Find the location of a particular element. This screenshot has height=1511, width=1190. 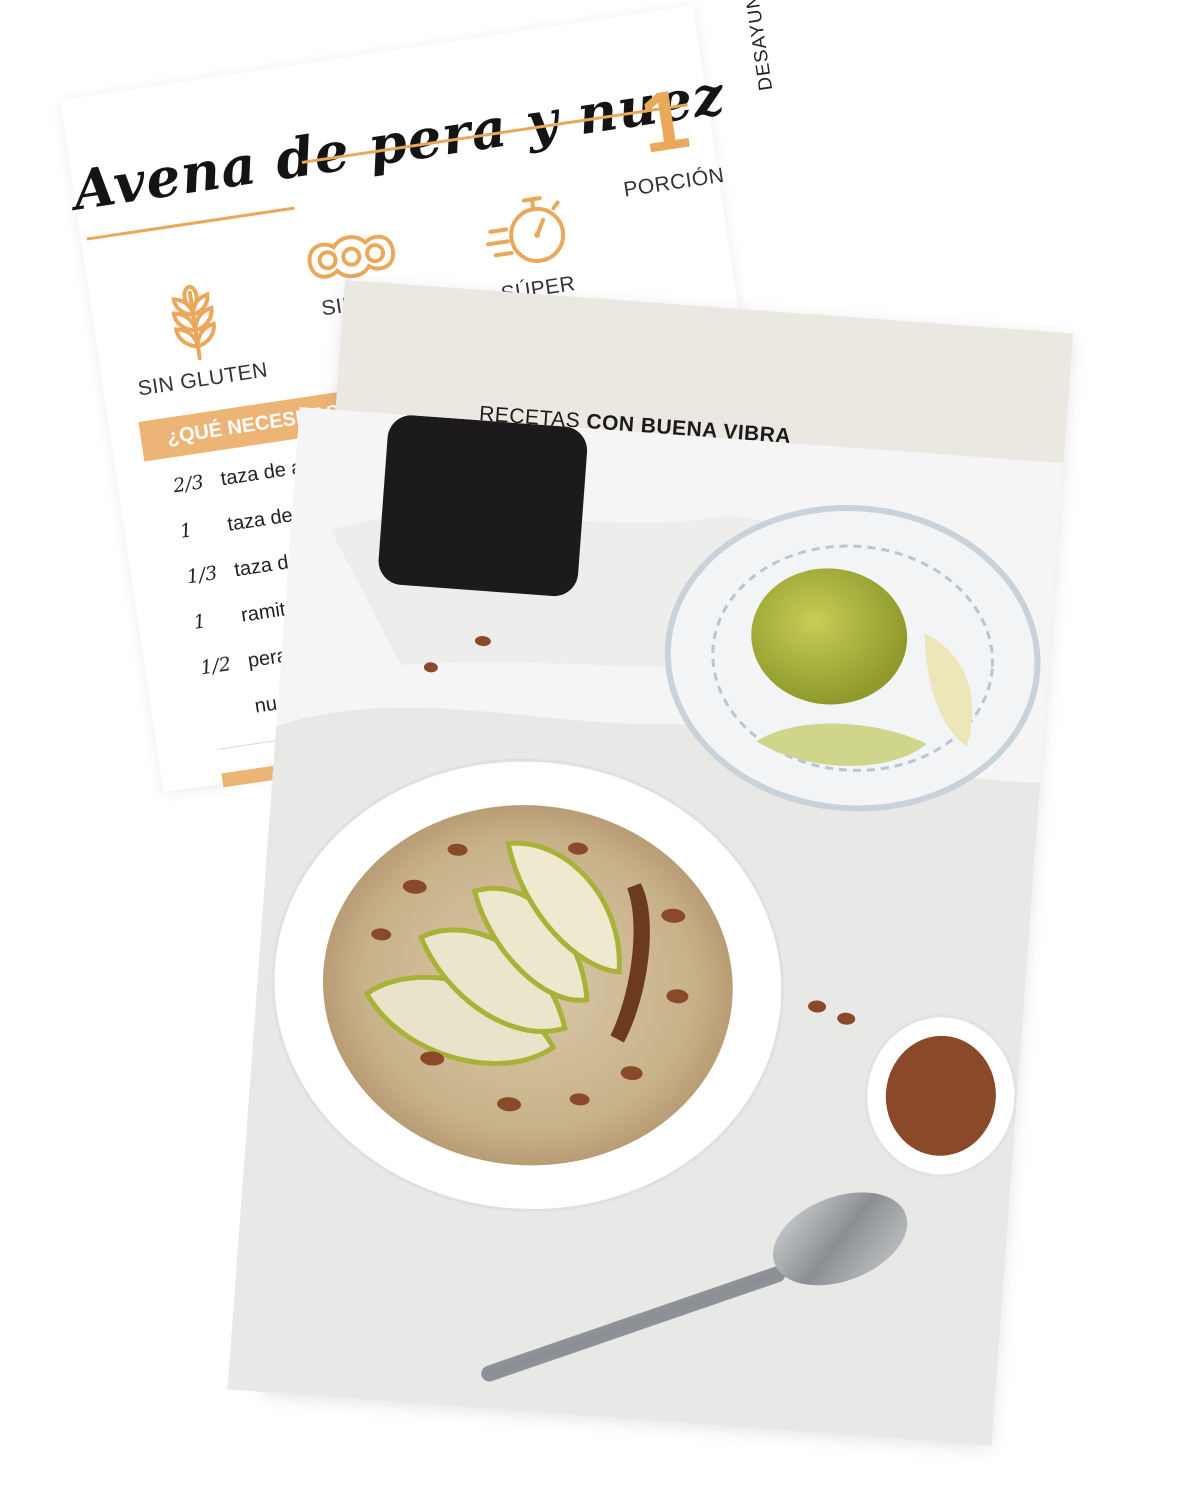

badge-porcion: 1 PORCIÓN is located at coordinates (667, 135).